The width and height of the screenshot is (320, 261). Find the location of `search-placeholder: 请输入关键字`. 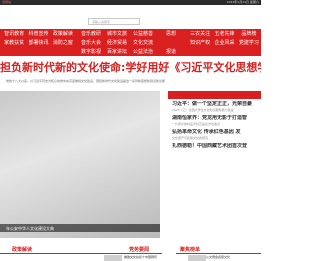

search-placeholder: 请输入关键字 is located at coordinates (101, 22).